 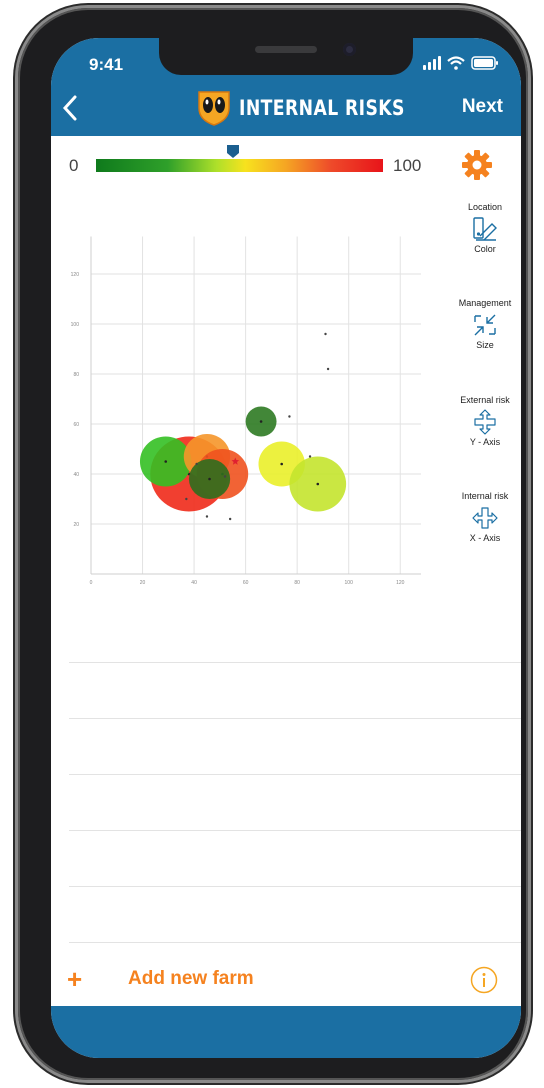 What do you see at coordinates (74, 979) in the screenshot?
I see `add-farm-plus-icon: +` at bounding box center [74, 979].